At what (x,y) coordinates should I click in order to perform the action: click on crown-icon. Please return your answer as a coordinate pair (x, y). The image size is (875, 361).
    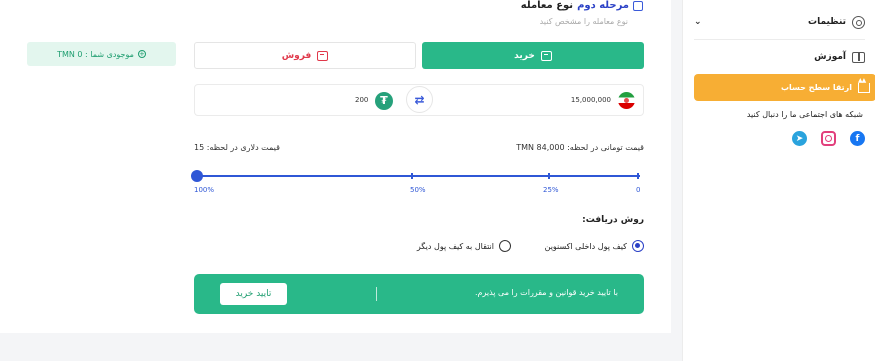
    Looking at the image, I should click on (864, 85).